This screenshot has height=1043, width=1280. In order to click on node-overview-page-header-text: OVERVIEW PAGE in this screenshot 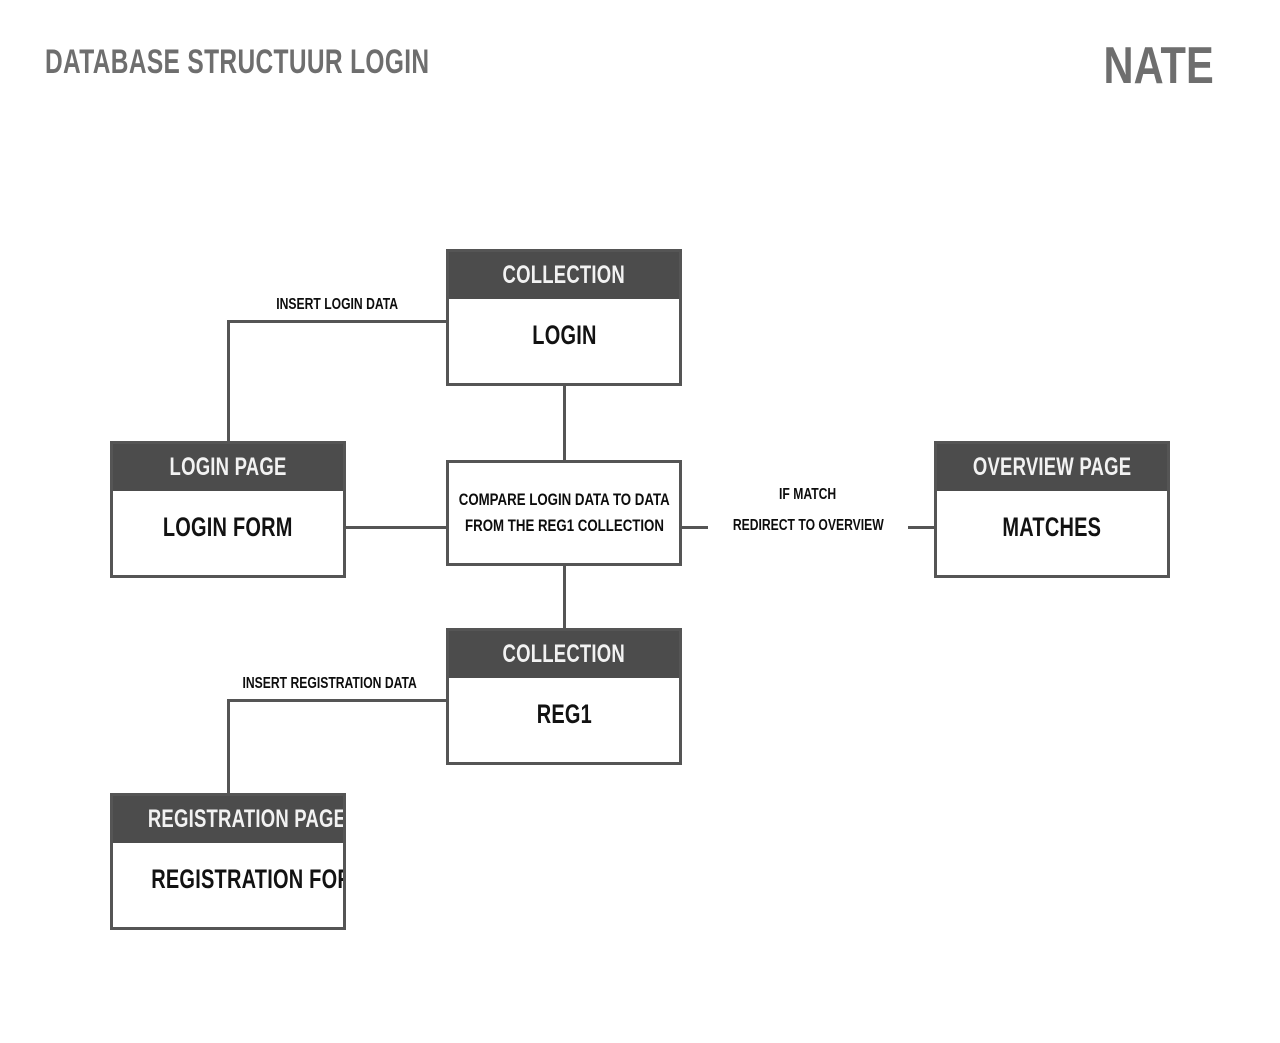, I will do `click(1052, 467)`.